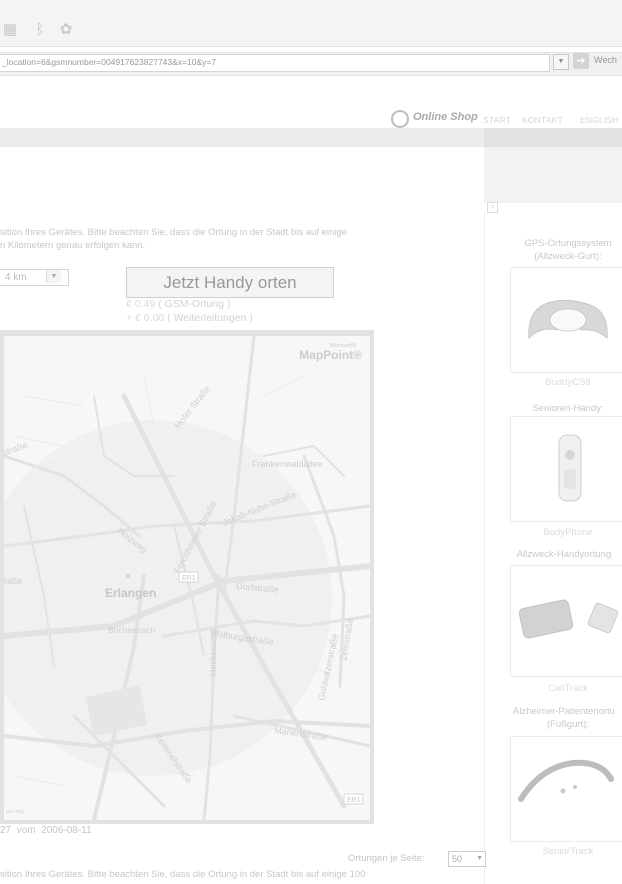 The height and width of the screenshot is (884, 622). Describe the element at coordinates (242, 137) in the screenshot. I see `header-band` at that location.